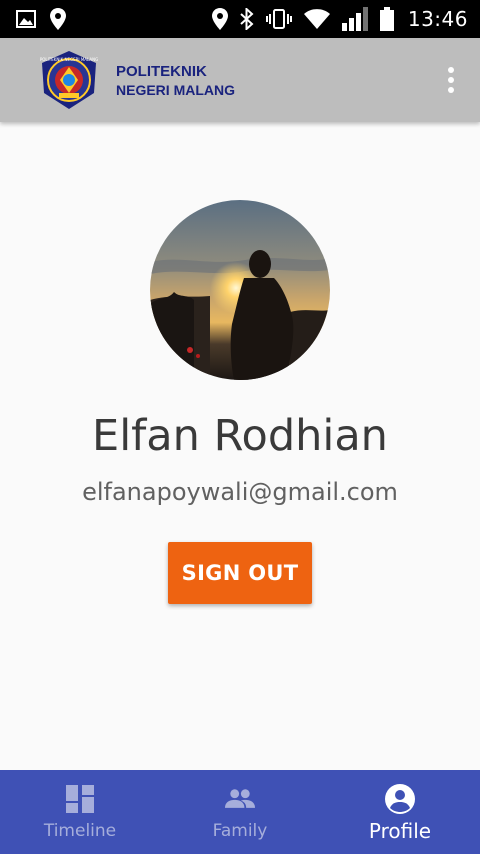  What do you see at coordinates (240, 492) in the screenshot?
I see `user-email: elfanapoywali@gmail.com` at bounding box center [240, 492].